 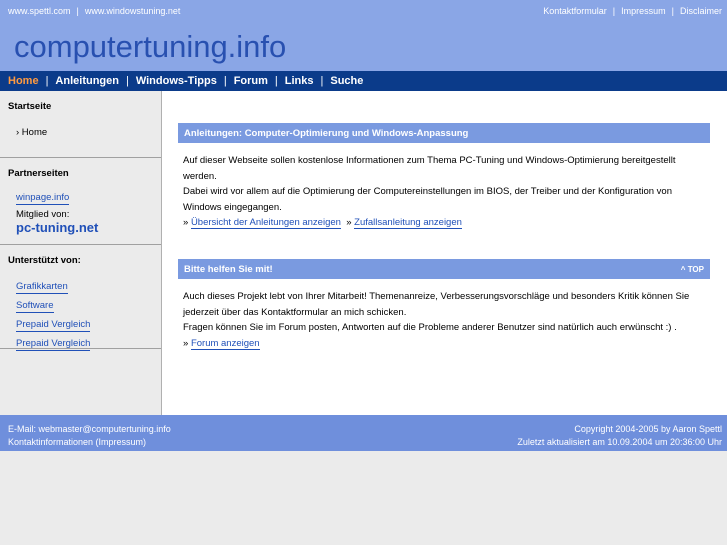 I want to click on sidebar-link-prepaid-vergleich: Prepaid Vergleich, so click(x=53, y=325).